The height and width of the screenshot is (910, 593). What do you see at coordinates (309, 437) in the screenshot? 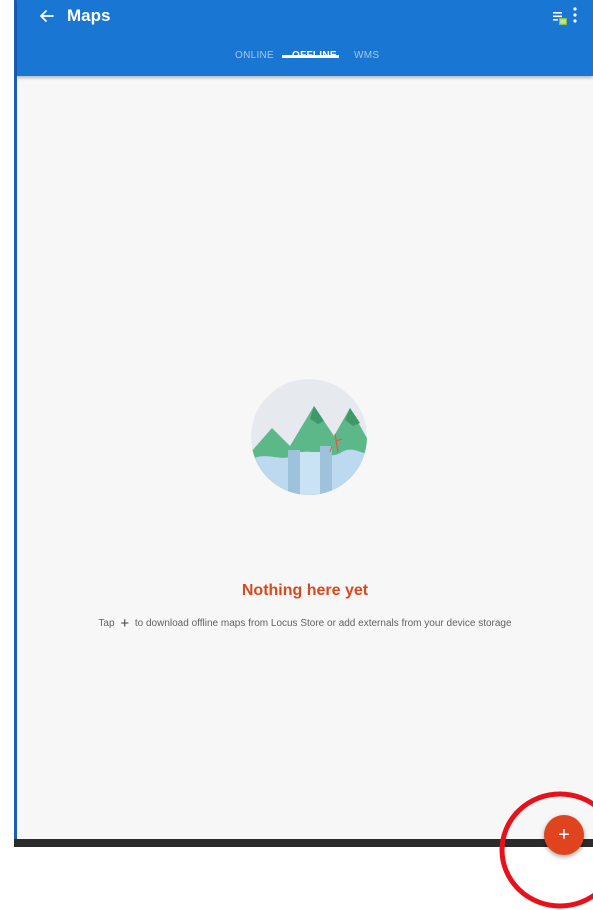
I see `mountains-map-icon` at bounding box center [309, 437].